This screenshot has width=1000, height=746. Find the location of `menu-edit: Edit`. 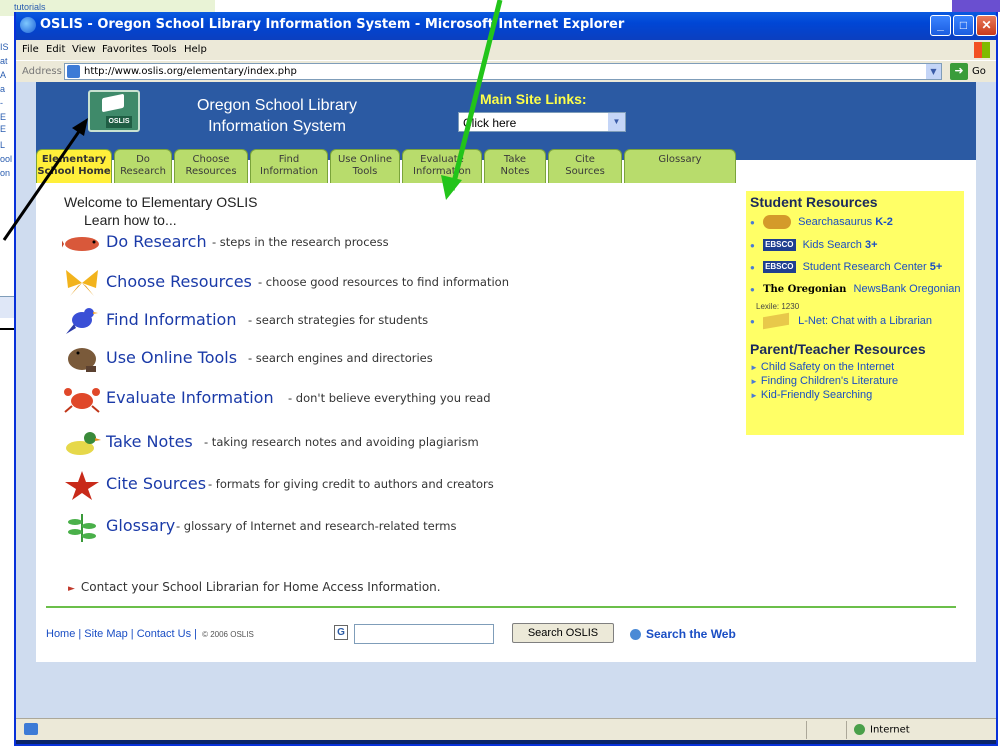

menu-edit: Edit is located at coordinates (55, 49).